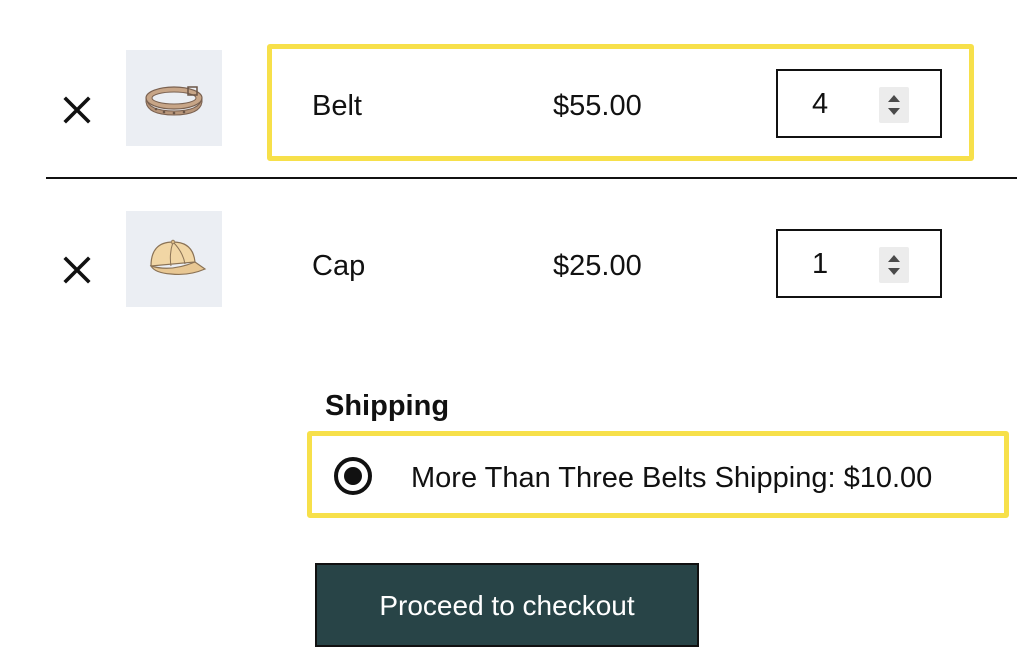 The height and width of the screenshot is (666, 1017). Describe the element at coordinates (337, 106) in the screenshot. I see `product-name: Belt` at that location.